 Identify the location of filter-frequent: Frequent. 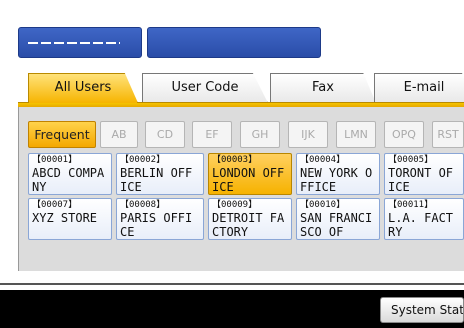
(62, 134).